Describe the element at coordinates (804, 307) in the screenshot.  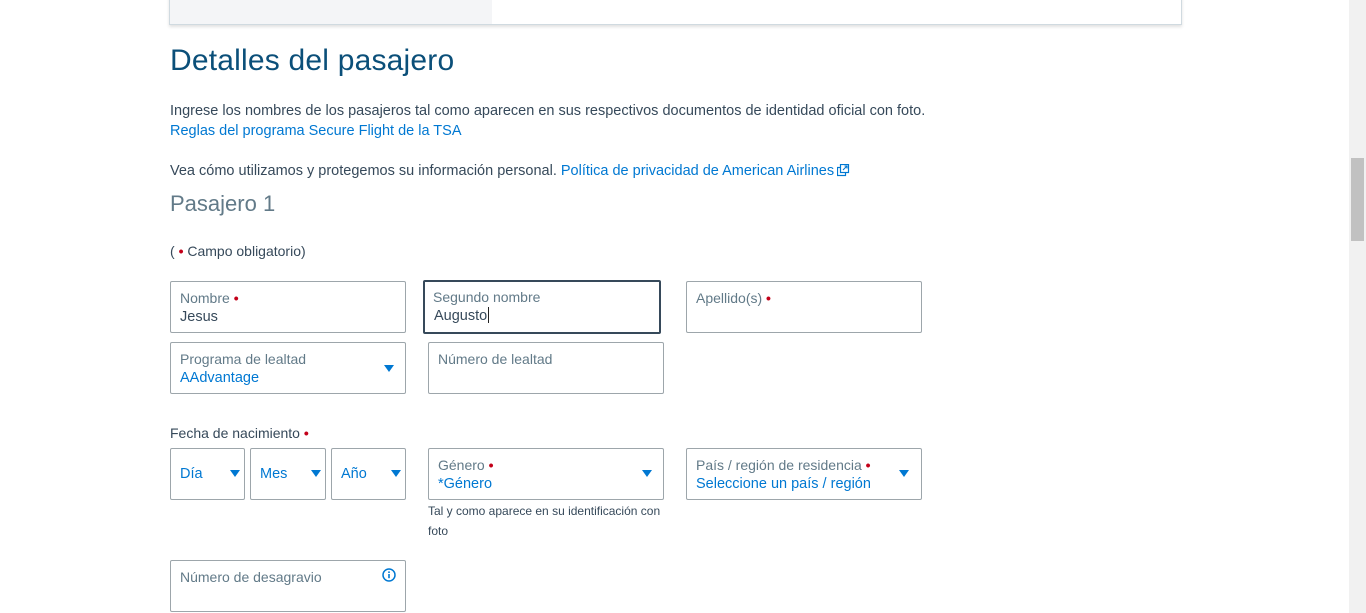
I see `last-name-field: Apellido(s) •` at that location.